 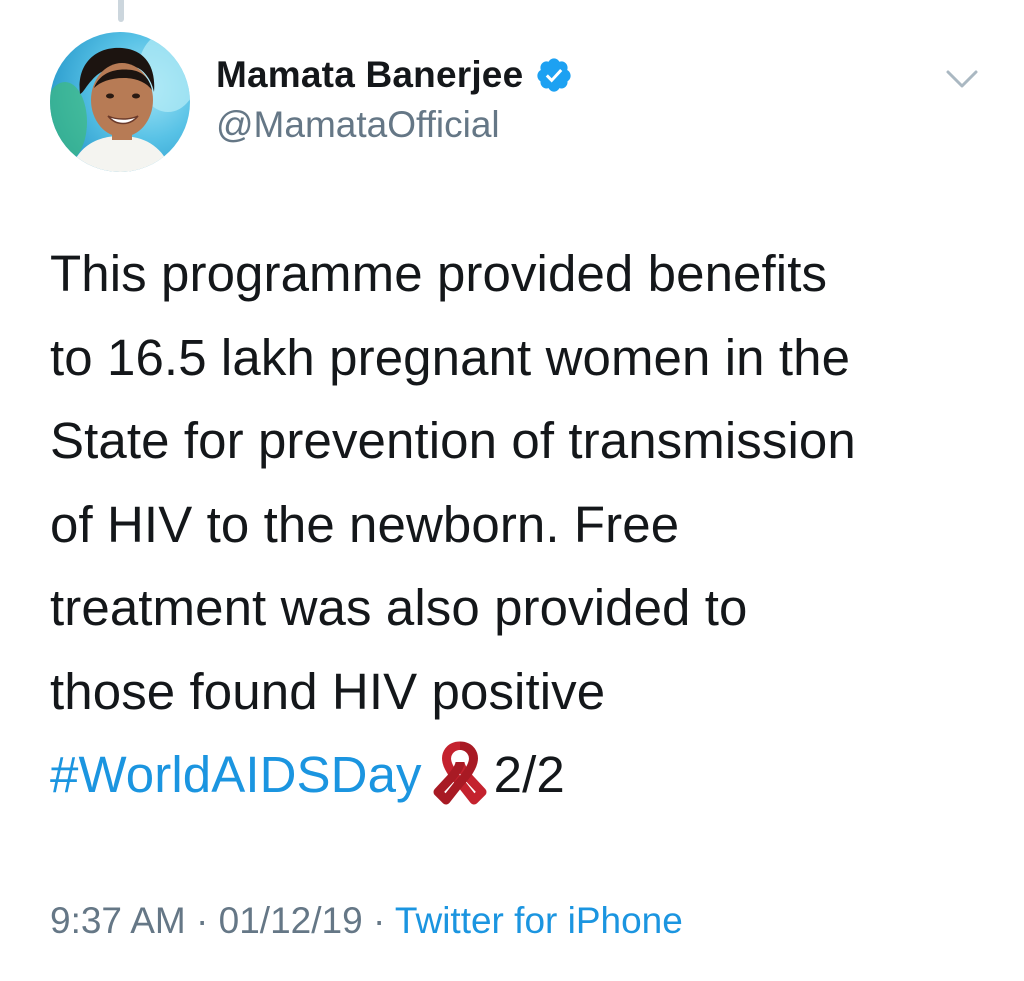 I want to click on tweet-last-line: #WorldAIDSDay 2/2, so click(x=520, y=775).